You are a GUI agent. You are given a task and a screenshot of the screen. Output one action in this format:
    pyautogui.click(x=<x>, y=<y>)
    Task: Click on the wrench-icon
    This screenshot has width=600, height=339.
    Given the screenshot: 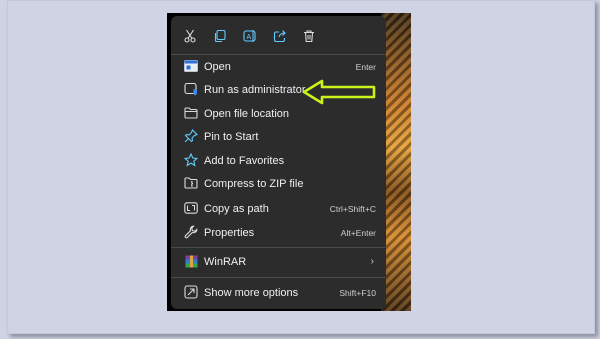 What is the action you would take?
    pyautogui.click(x=191, y=232)
    